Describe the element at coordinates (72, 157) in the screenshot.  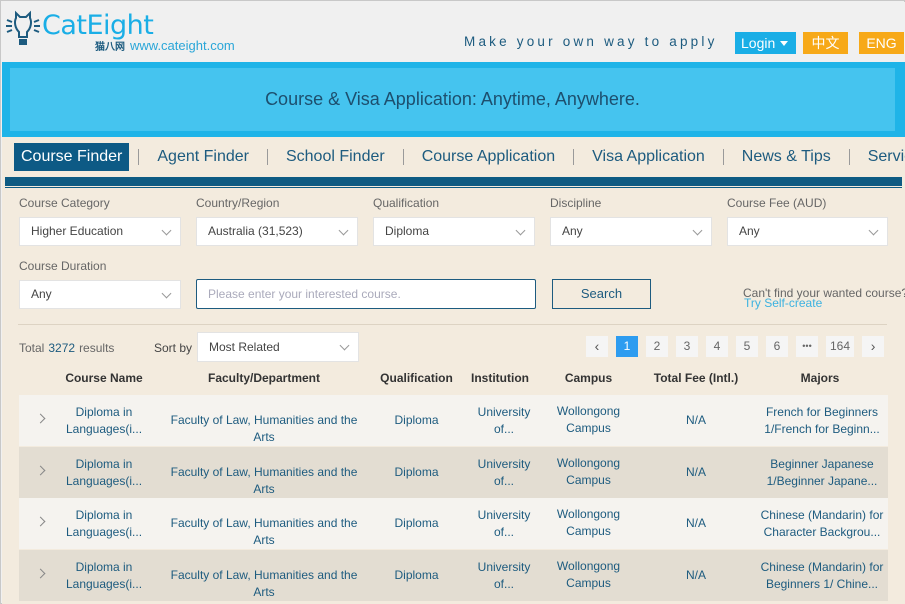
I see `nav-course-finder: Course Finder` at that location.